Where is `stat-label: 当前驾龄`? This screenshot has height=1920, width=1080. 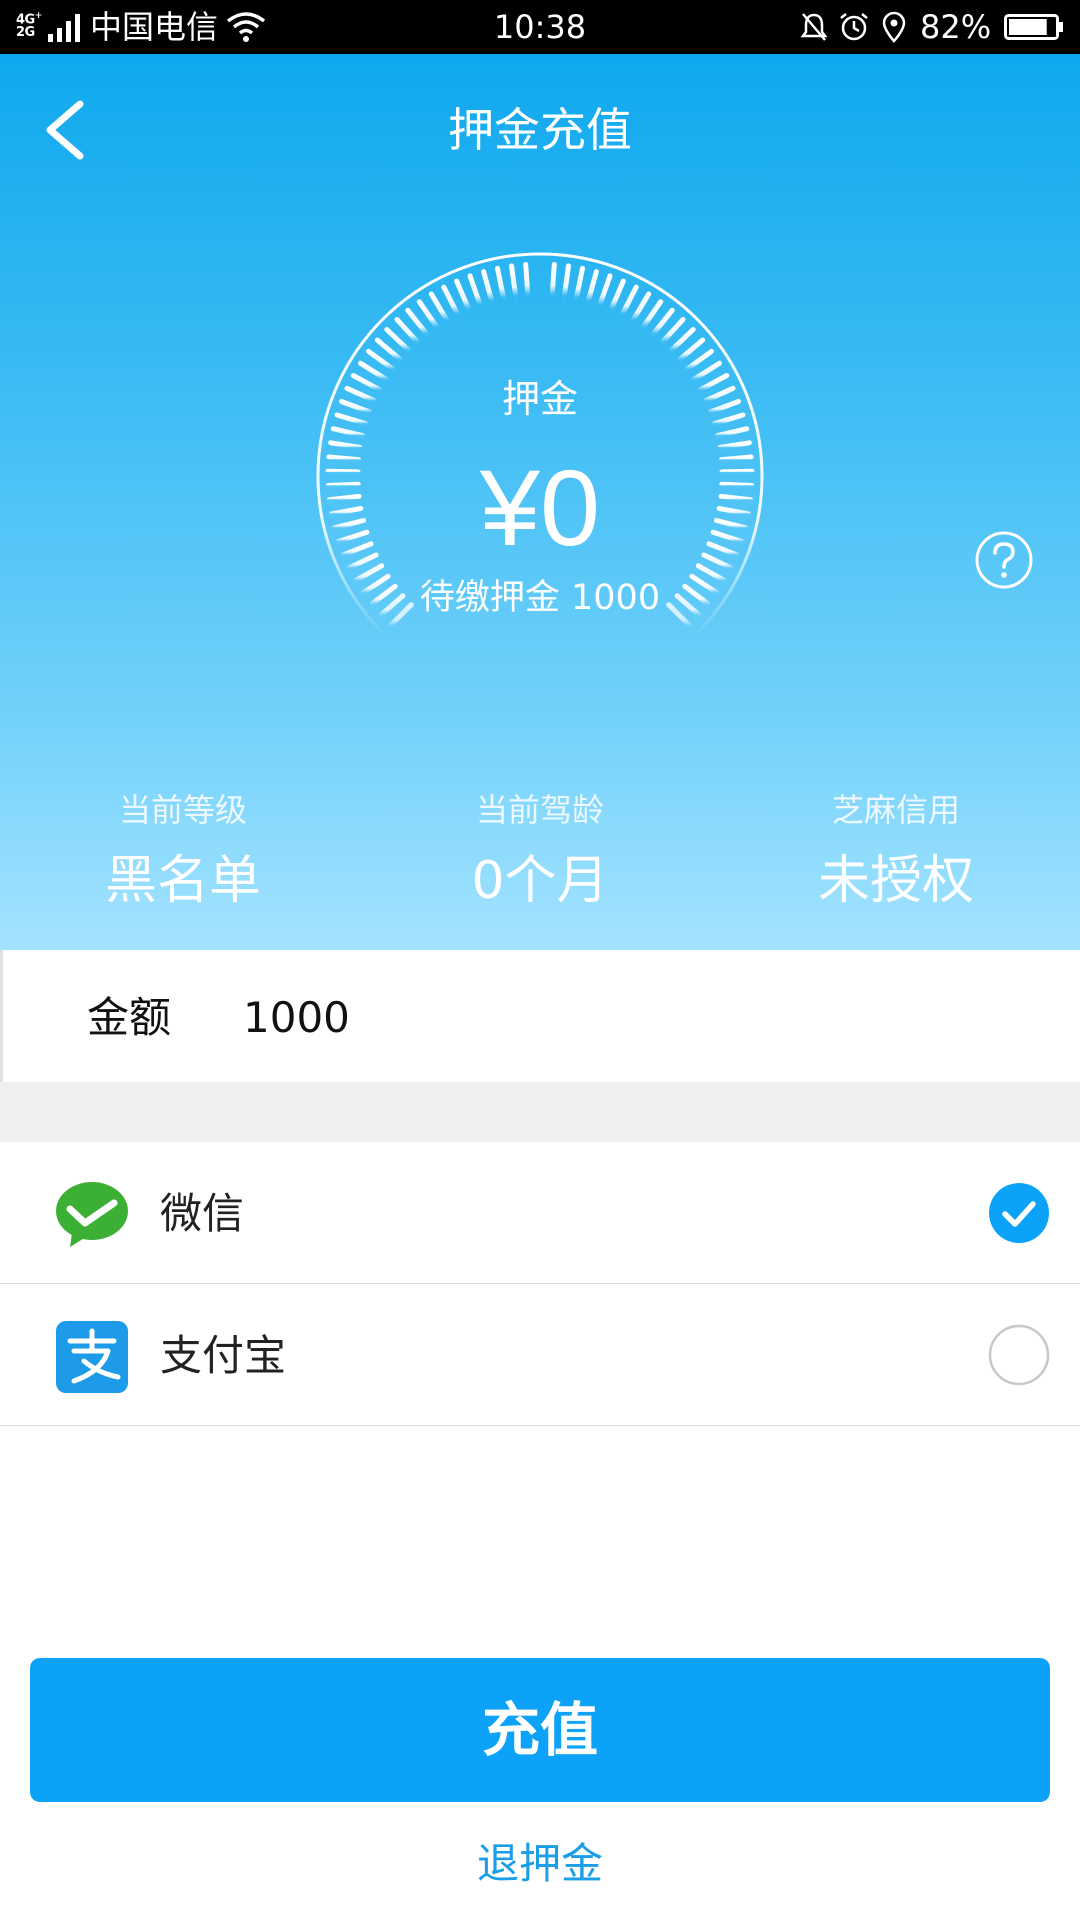 stat-label: 当前驾龄 is located at coordinates (539, 810).